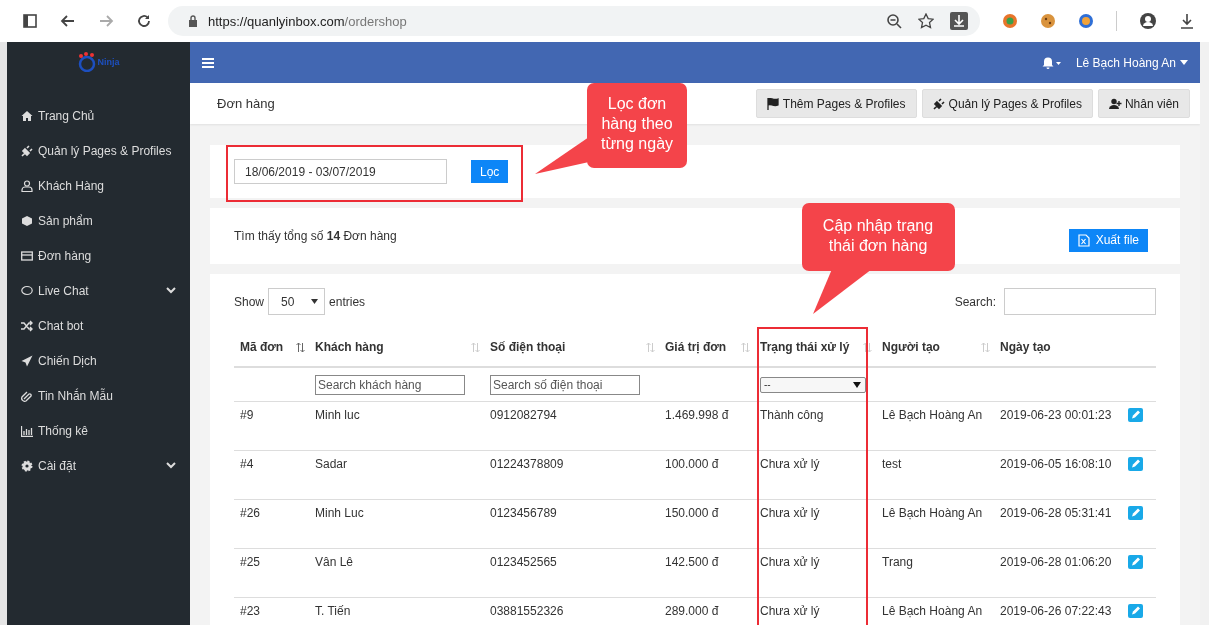 Image resolution: width=1209 pixels, height=625 pixels. What do you see at coordinates (773, 103) in the screenshot?
I see `flag-icon` at bounding box center [773, 103].